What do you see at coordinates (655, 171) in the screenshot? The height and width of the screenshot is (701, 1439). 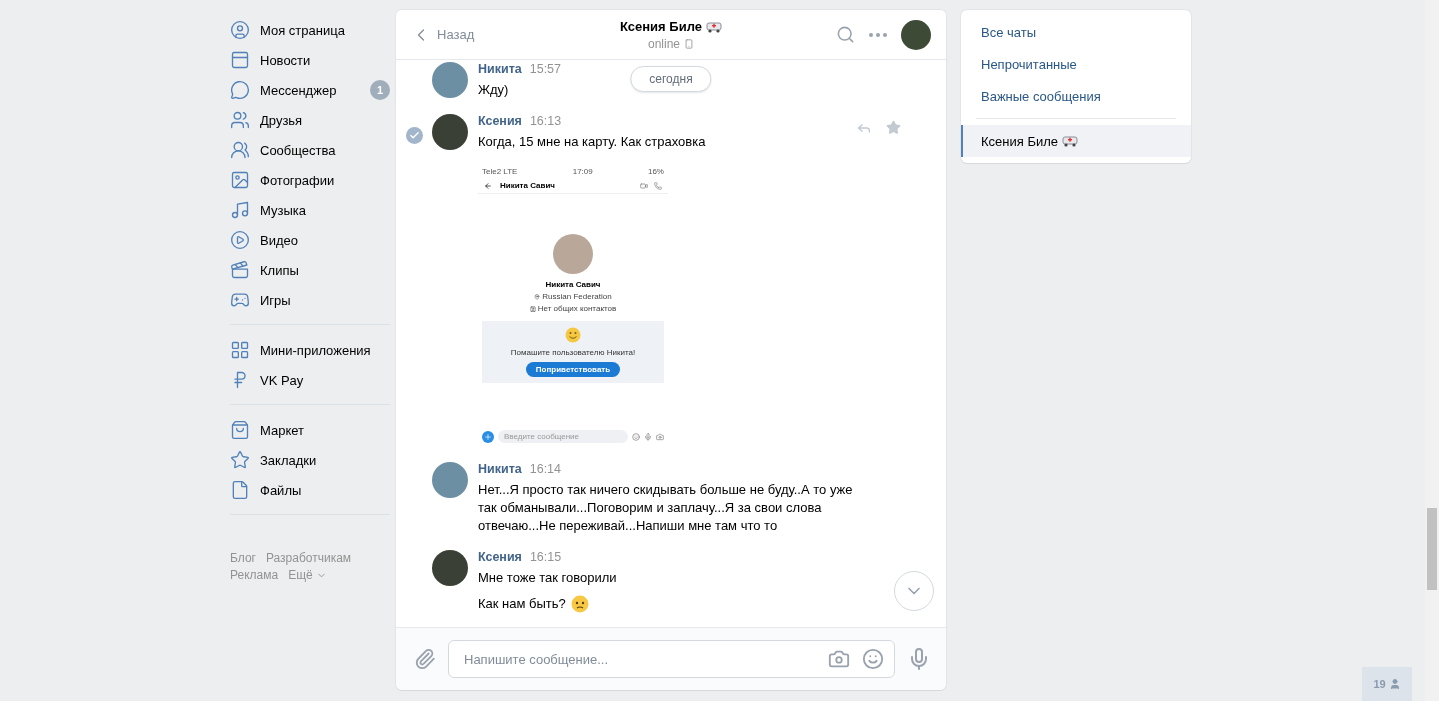 I see `battery-label: 16%` at bounding box center [655, 171].